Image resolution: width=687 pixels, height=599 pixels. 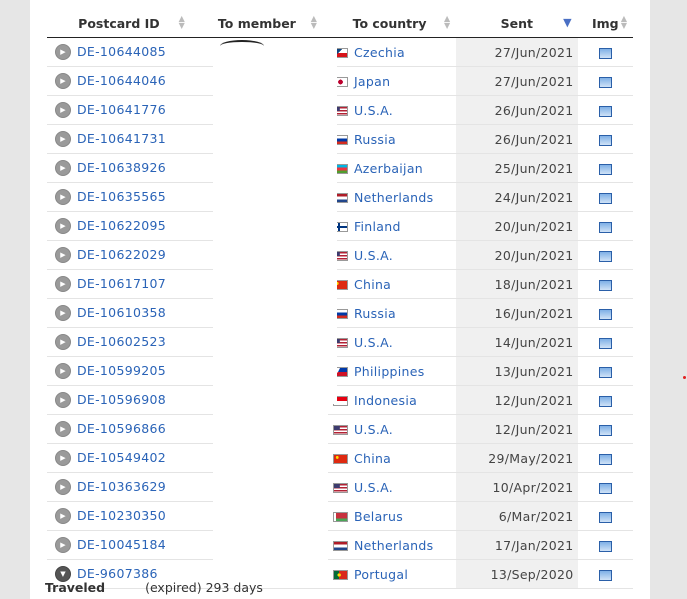 I want to click on table-row: ▶ DE-10596908 Indonesia 12/Jun/2021, so click(x=340, y=400).